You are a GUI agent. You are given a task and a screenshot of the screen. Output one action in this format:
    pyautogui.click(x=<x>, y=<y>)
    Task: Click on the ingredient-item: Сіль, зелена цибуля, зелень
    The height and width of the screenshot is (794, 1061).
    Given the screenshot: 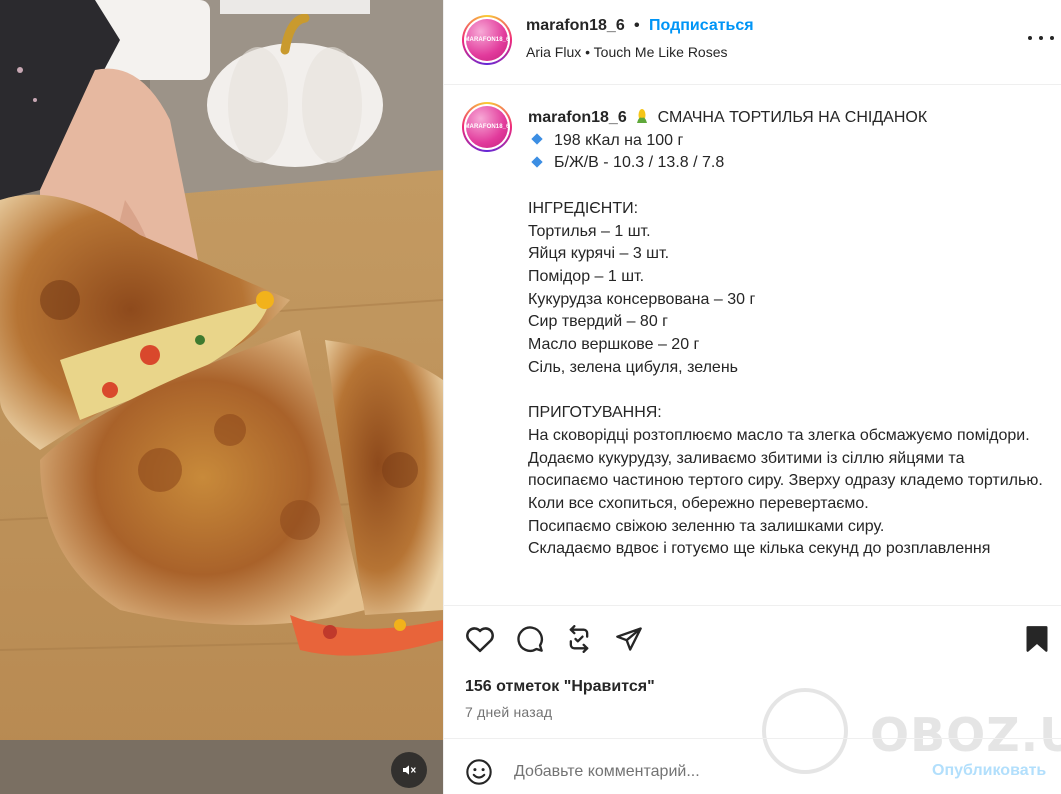 What is the action you would take?
    pyautogui.click(x=633, y=367)
    